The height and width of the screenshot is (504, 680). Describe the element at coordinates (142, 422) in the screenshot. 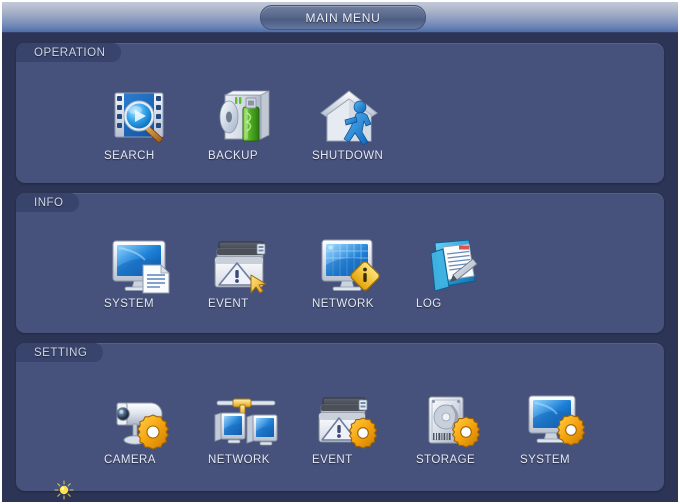

I see `camera-gear-icon` at that location.